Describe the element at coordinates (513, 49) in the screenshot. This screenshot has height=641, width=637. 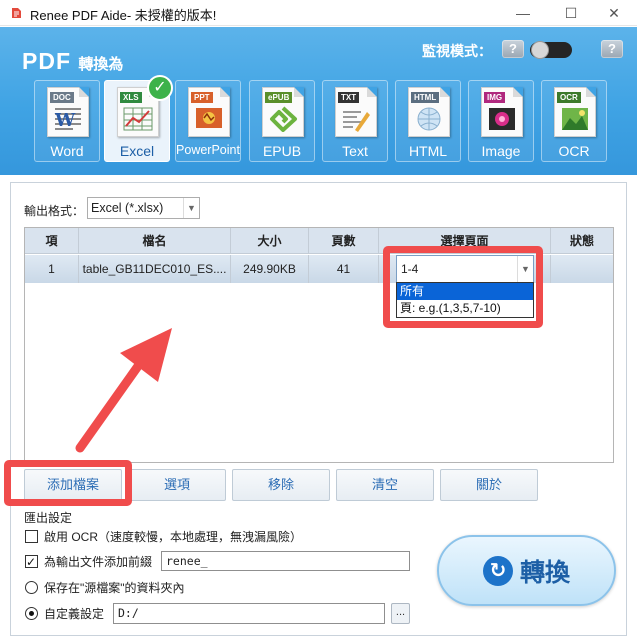
I see `monitor-help-button: ?` at that location.